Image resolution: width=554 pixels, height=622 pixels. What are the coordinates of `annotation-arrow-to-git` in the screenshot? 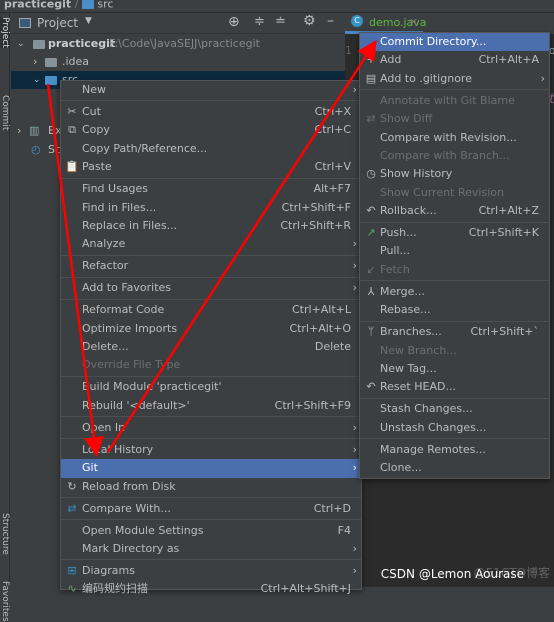 It's located at (75, 270).